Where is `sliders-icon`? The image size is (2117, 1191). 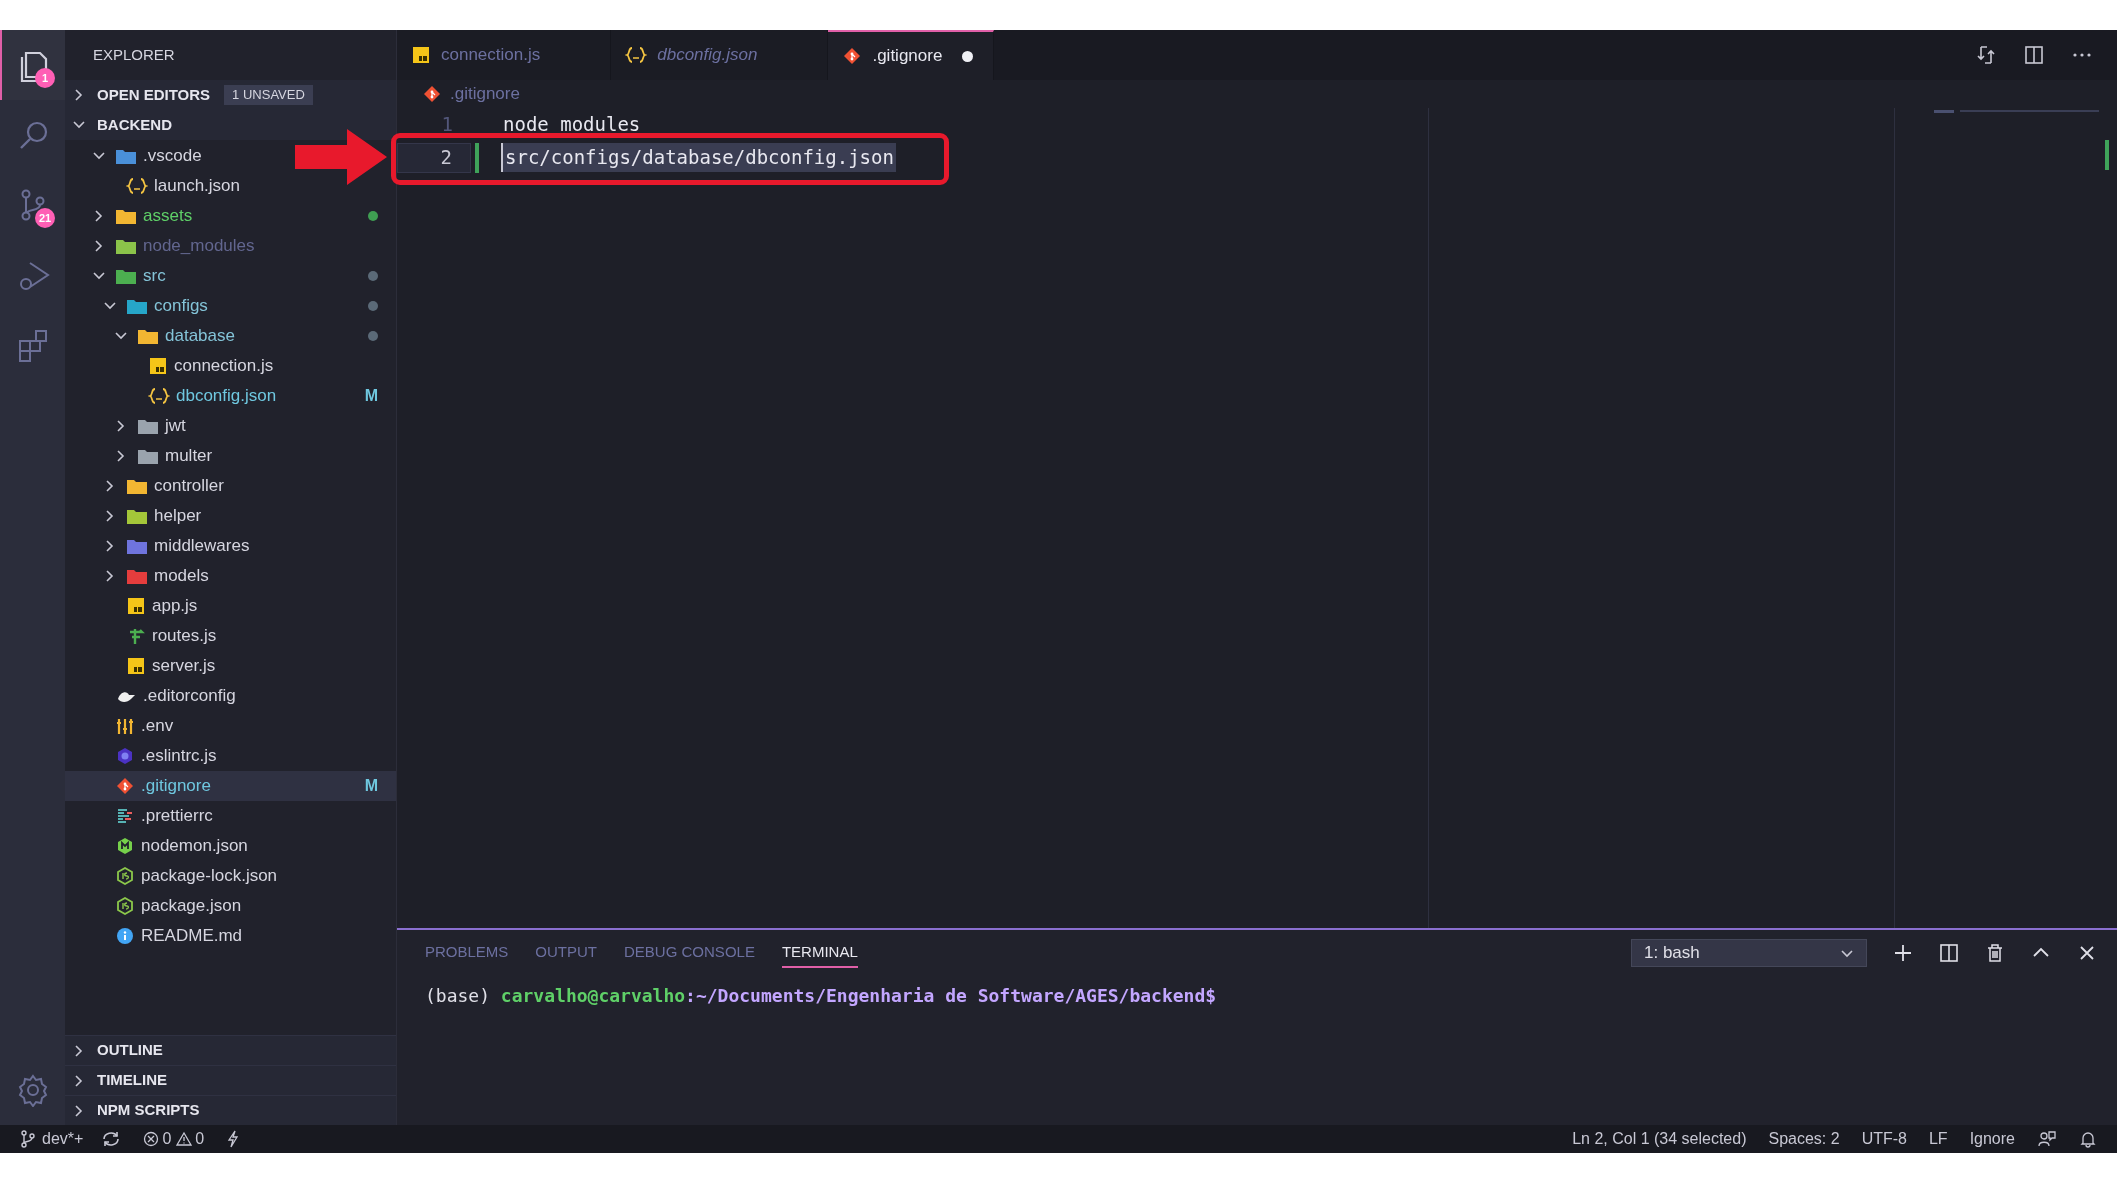
sliders-icon is located at coordinates (125, 726).